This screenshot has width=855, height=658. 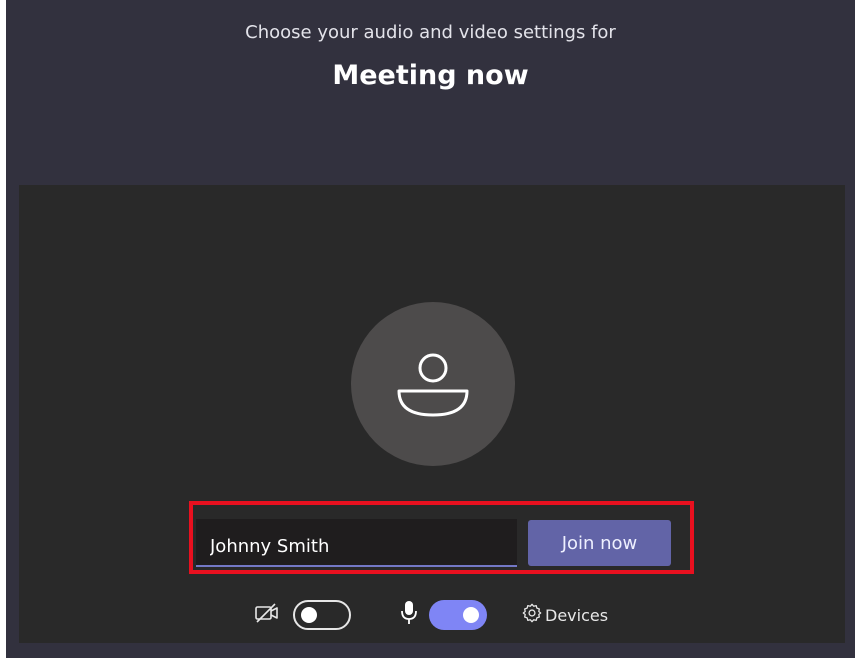 What do you see at coordinates (599, 543) in the screenshot?
I see `join-now-button: Join now` at bounding box center [599, 543].